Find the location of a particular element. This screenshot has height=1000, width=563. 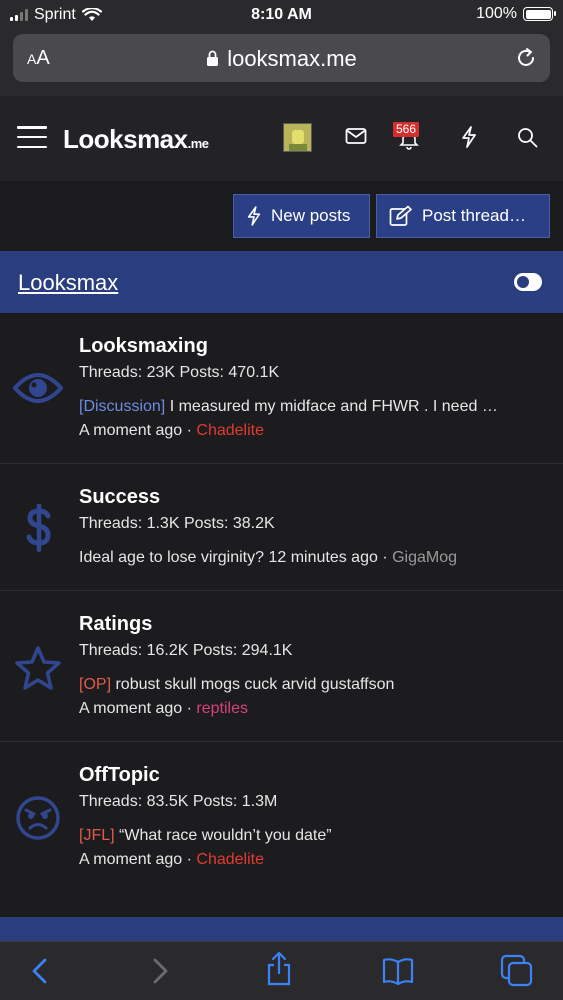

battery-percent: 100% is located at coordinates (496, 13).